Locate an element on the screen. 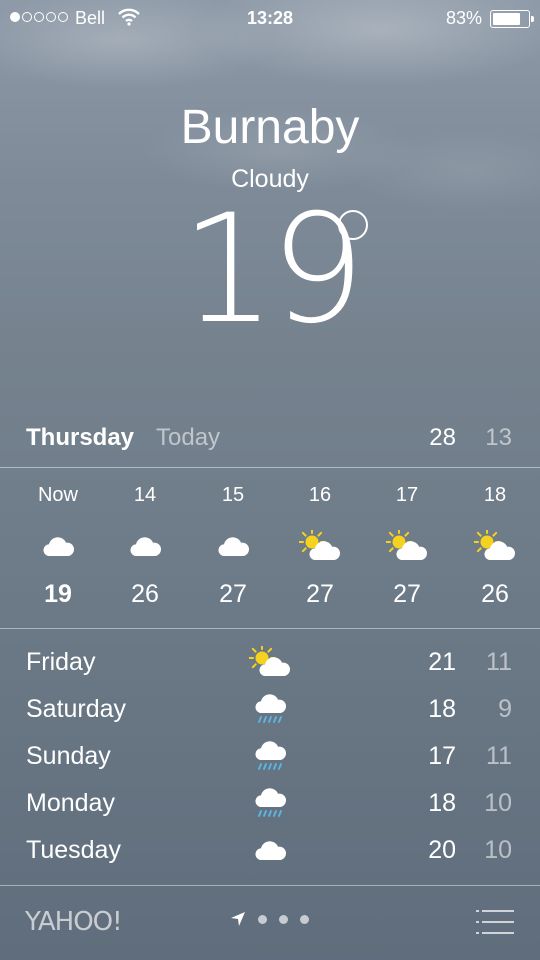  city-name: Burnaby is located at coordinates (270, 127).